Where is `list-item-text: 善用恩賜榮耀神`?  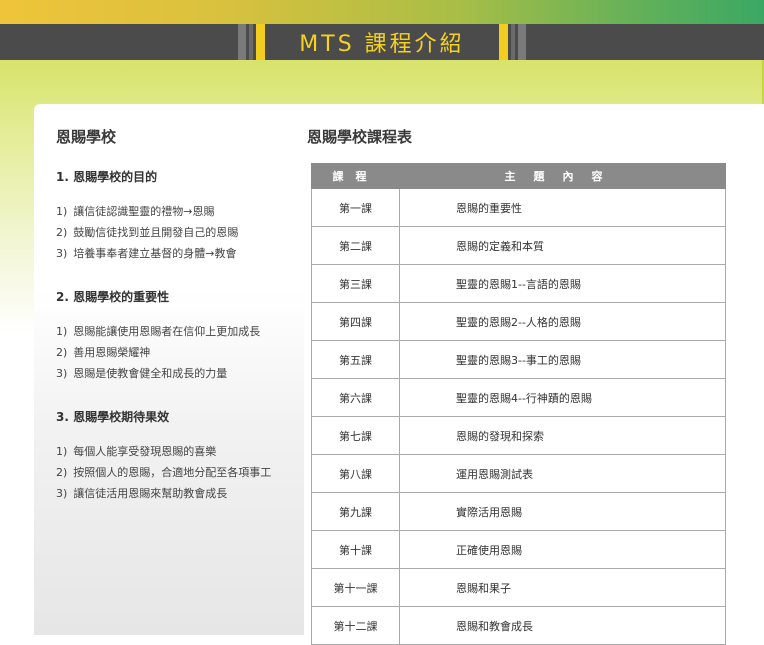
list-item-text: 善用恩賜榮耀神 is located at coordinates (112, 352).